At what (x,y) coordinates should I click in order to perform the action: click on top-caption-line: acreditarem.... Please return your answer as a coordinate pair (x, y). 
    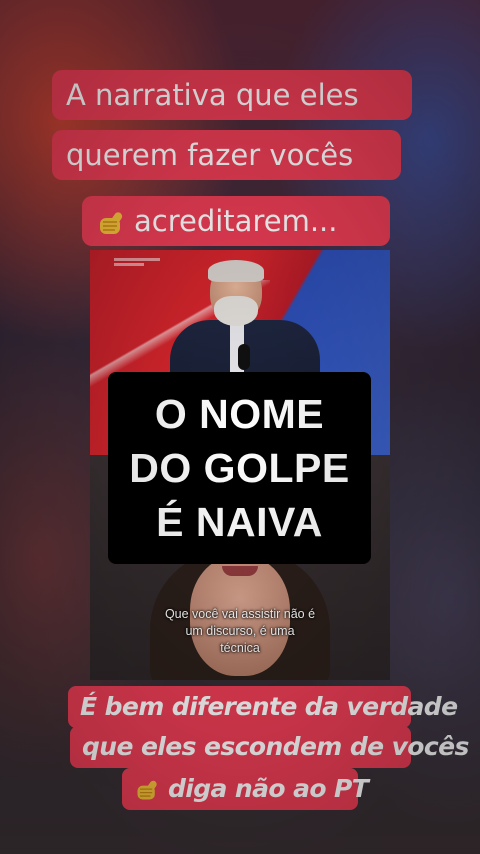
    Looking at the image, I should click on (236, 221).